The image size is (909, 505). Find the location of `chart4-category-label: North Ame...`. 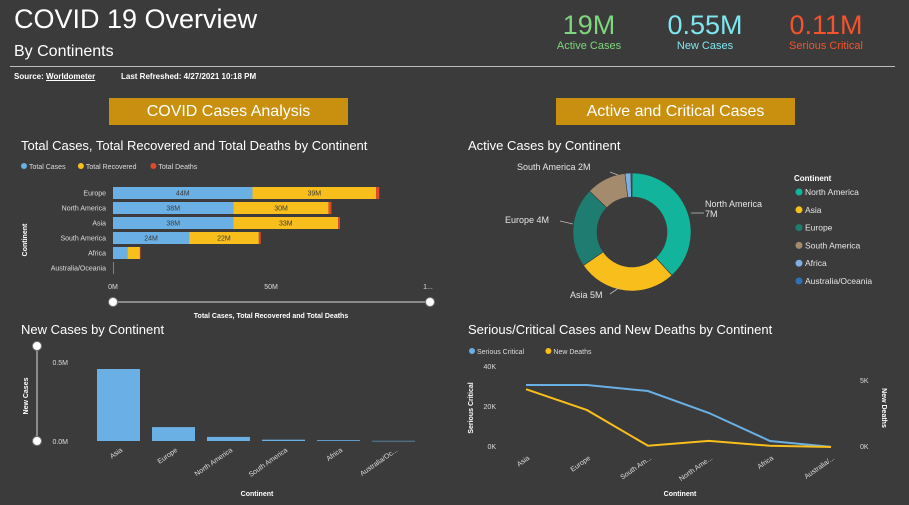

chart4-category-label: North Ame... is located at coordinates (696, 469).